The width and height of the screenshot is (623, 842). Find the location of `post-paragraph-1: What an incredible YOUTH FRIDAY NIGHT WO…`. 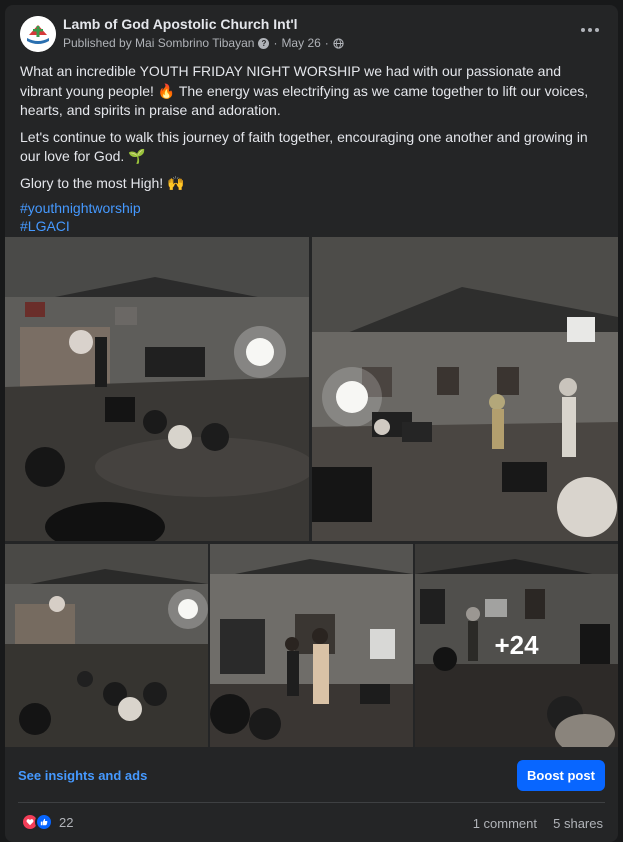

post-paragraph-1: What an incredible YOUTH FRIDAY NIGHT WO… is located at coordinates (304, 90).